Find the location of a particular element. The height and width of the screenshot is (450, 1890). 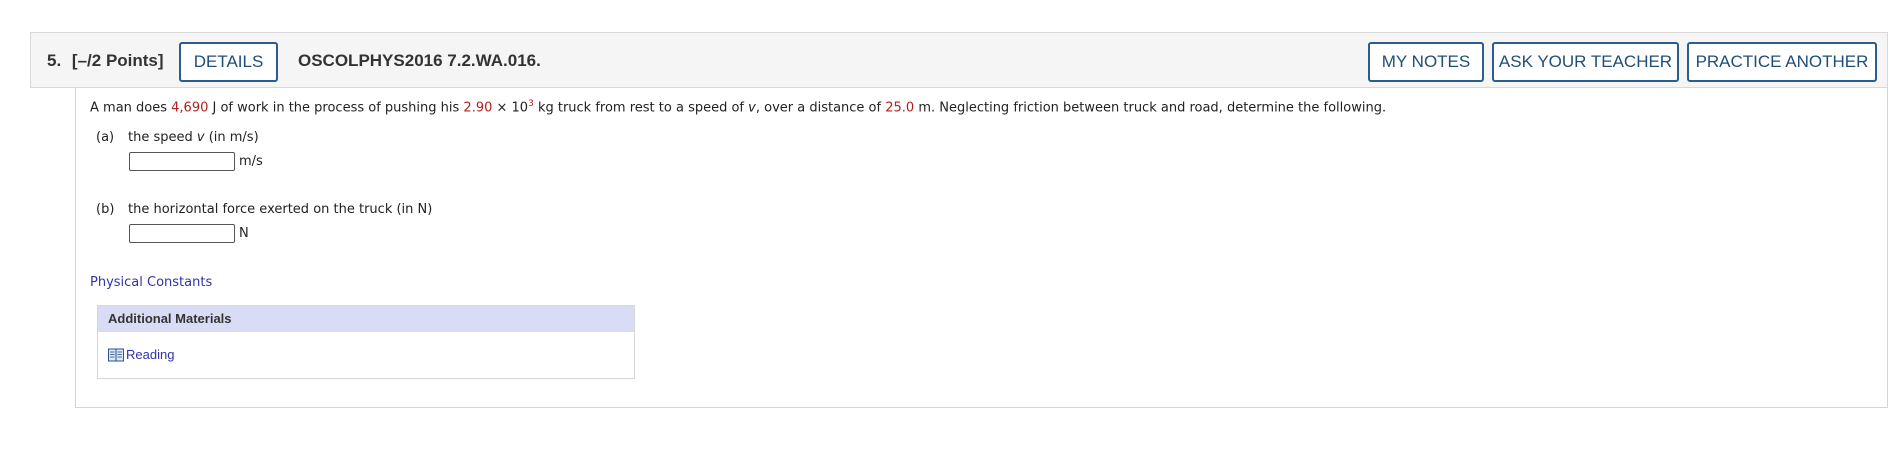

part-b-label: (b) is located at coordinates (105, 209).